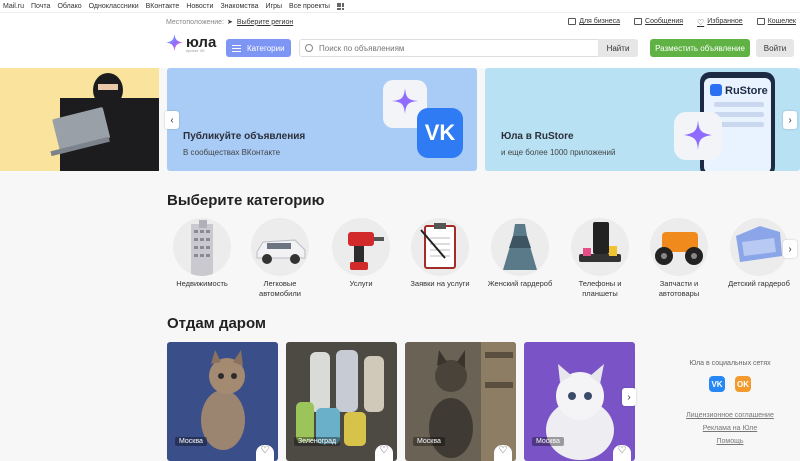 This screenshot has height=461, width=800. I want to click on portal-link-ok: Одноклассники, so click(114, 6).